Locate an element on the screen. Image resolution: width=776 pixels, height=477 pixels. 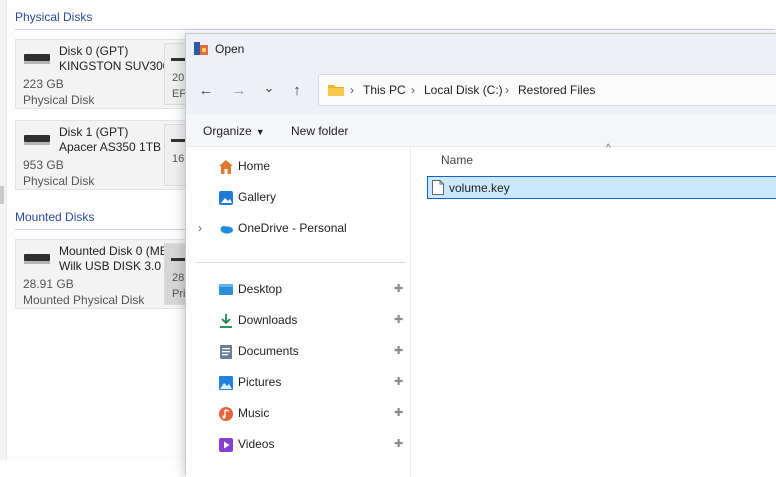
onedrive-icon is located at coordinates (226, 230).